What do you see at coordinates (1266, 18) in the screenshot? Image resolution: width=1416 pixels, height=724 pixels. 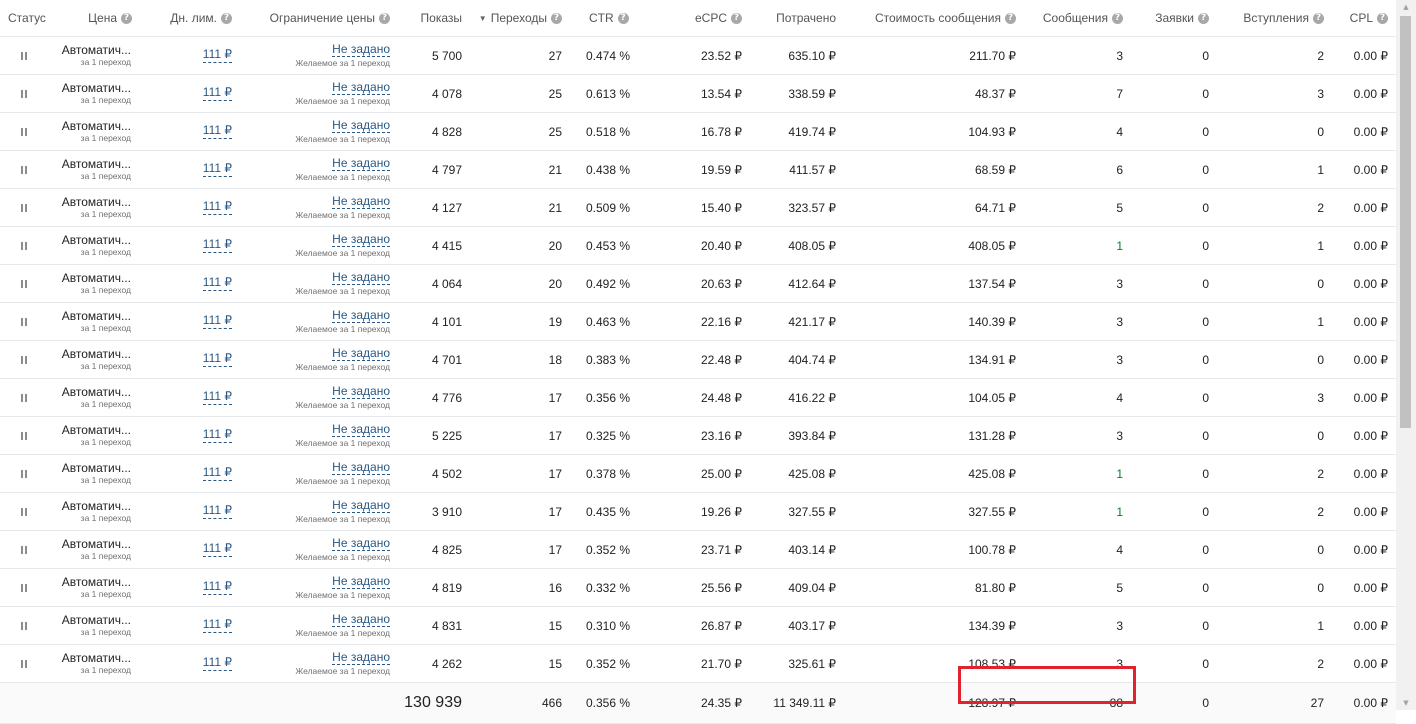 I see `header-joins: Вступления ?` at bounding box center [1266, 18].